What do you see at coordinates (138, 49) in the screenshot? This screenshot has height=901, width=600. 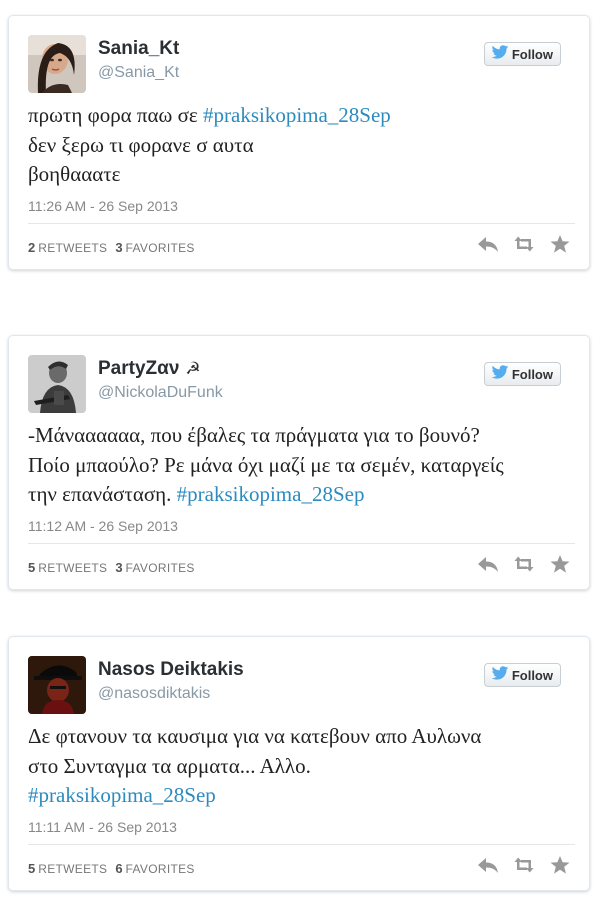 I see `user-name: Sania_Kt` at bounding box center [138, 49].